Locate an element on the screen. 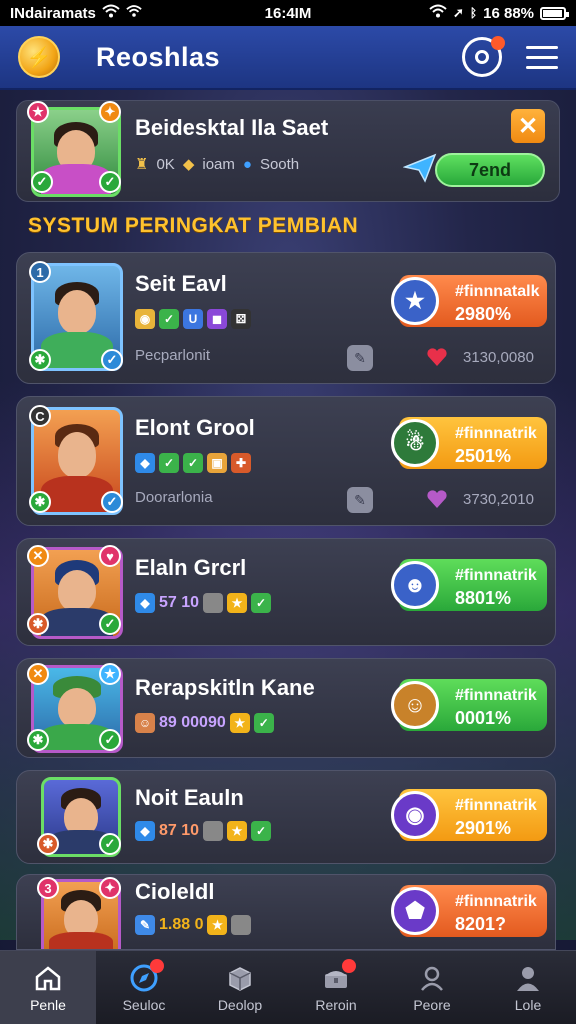 The image size is (576, 1024). nav-item-home: Penle is located at coordinates (48, 987).